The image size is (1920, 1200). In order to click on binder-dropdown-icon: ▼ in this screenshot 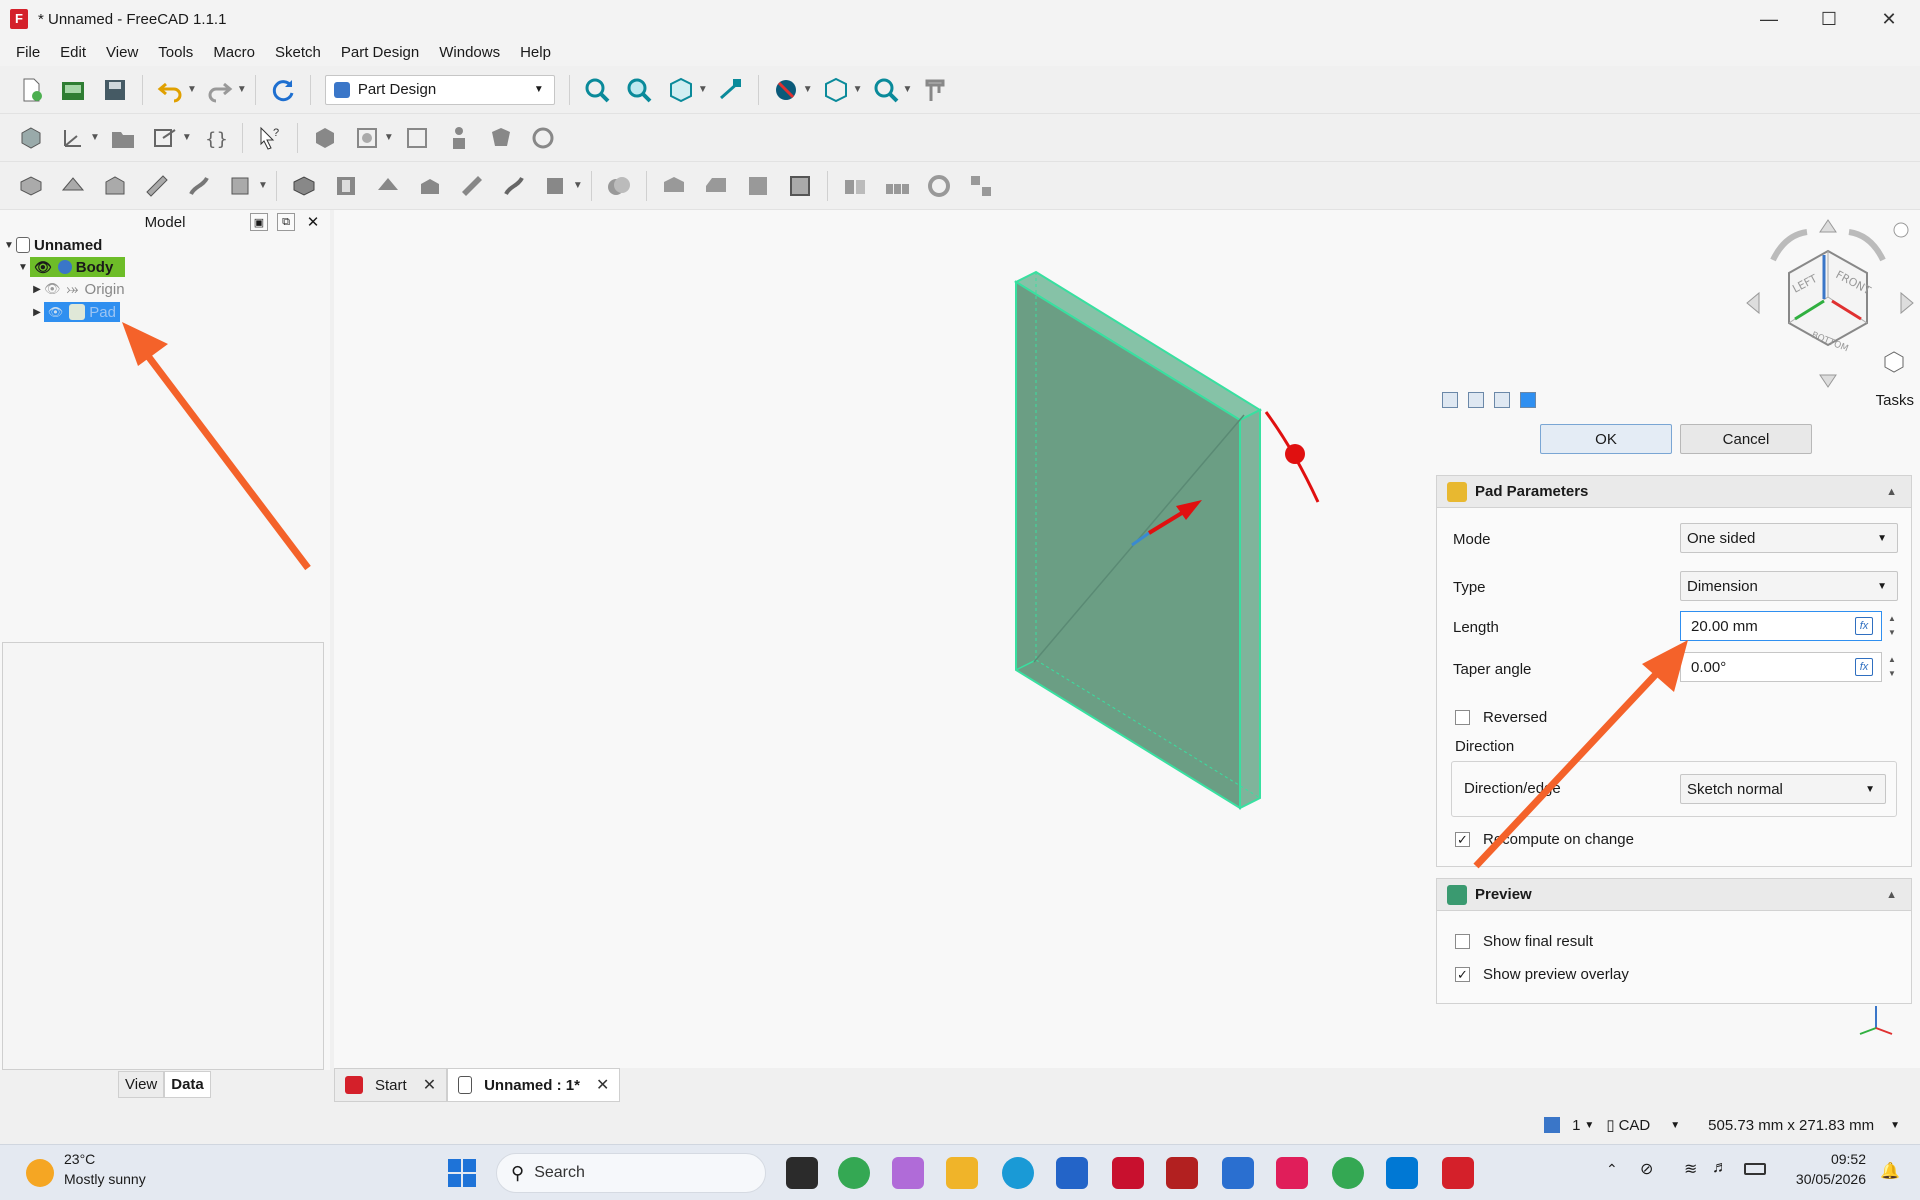, I will do `click(389, 137)`.